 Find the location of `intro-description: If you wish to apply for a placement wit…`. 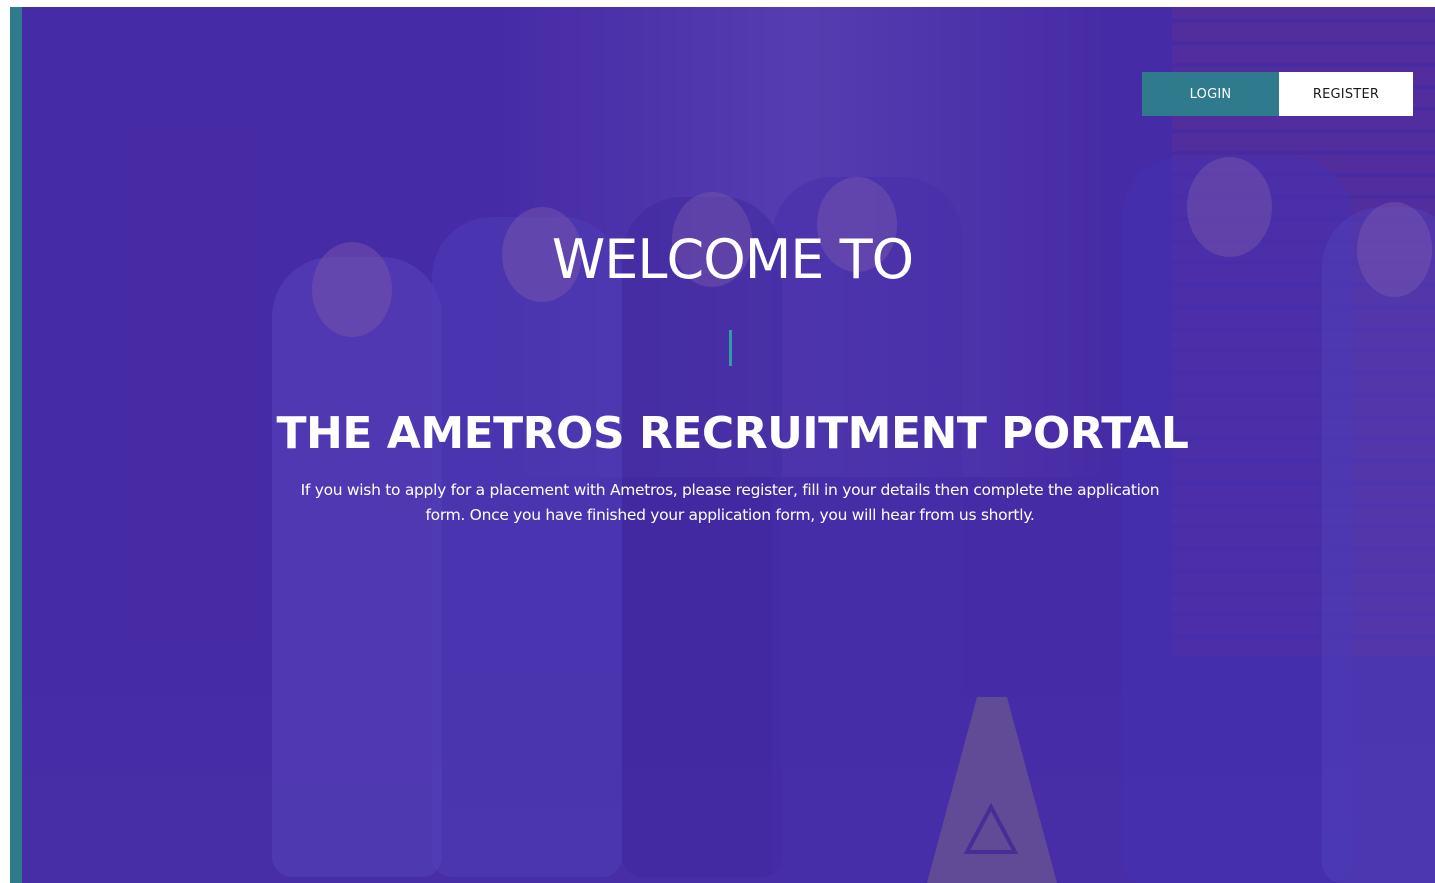

intro-description: If you wish to apply for a placement wit… is located at coordinates (730, 502).